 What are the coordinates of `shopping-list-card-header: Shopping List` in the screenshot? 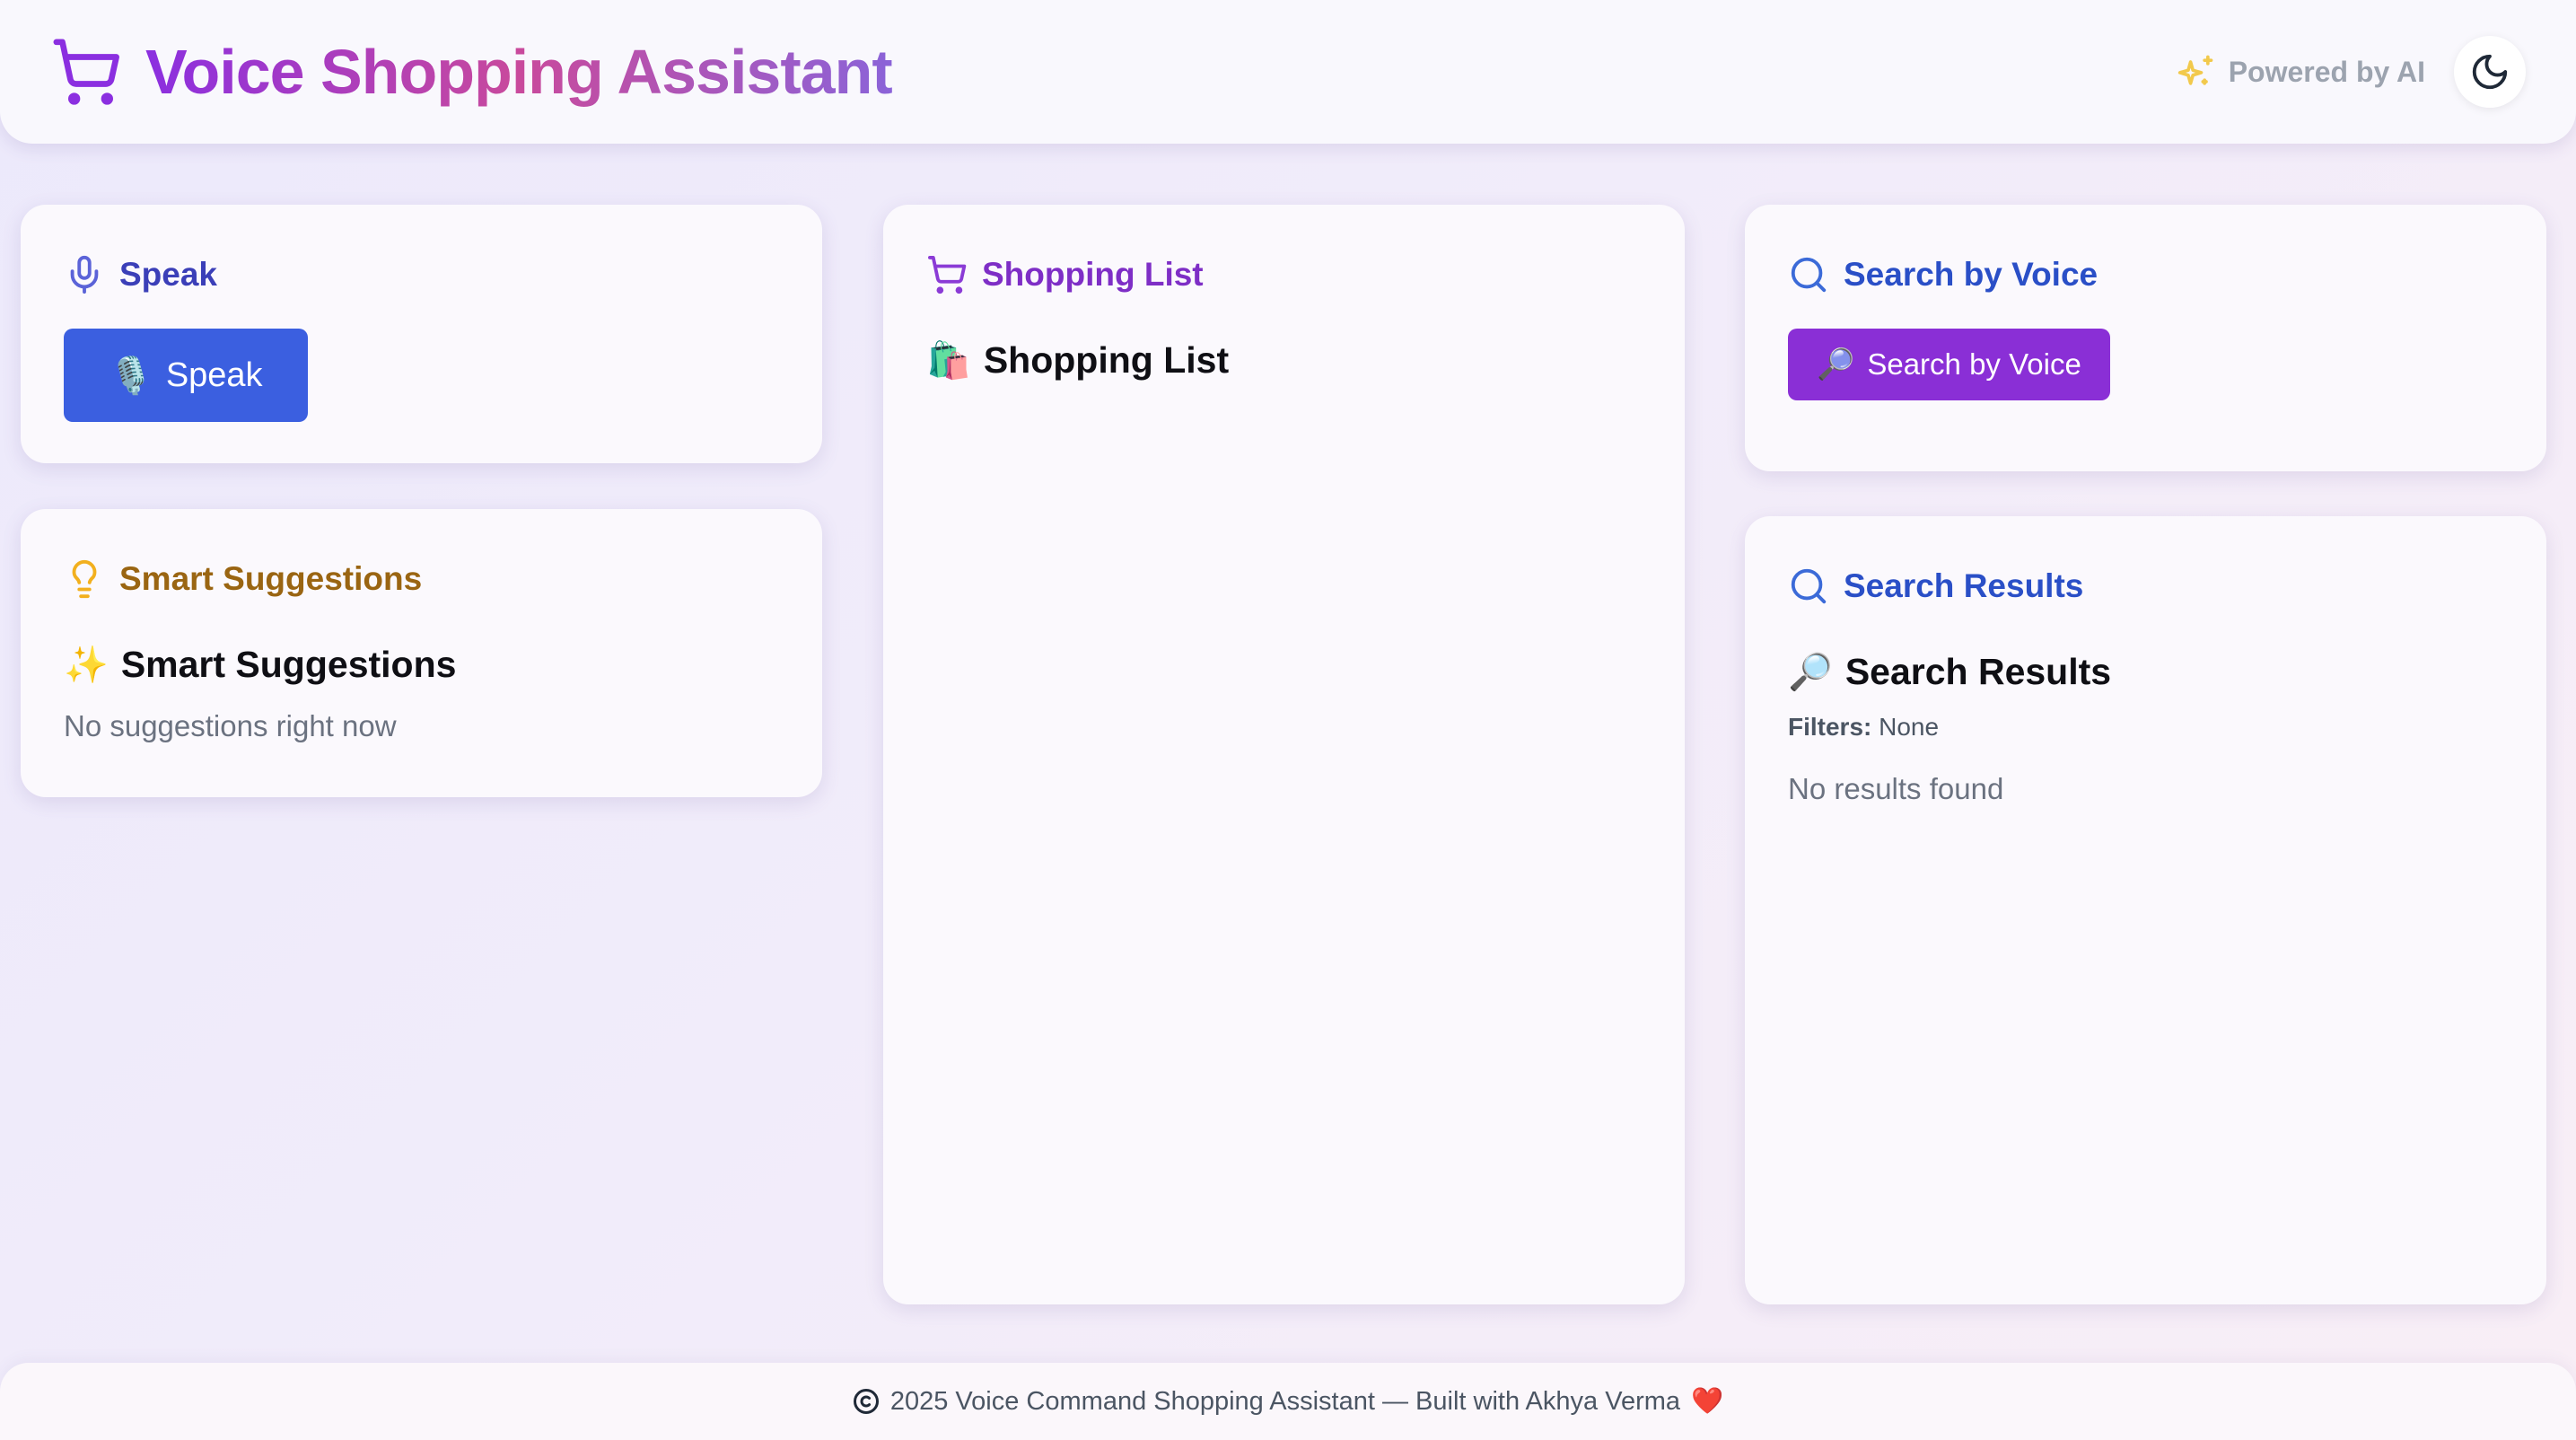 It's located at (1284, 275).